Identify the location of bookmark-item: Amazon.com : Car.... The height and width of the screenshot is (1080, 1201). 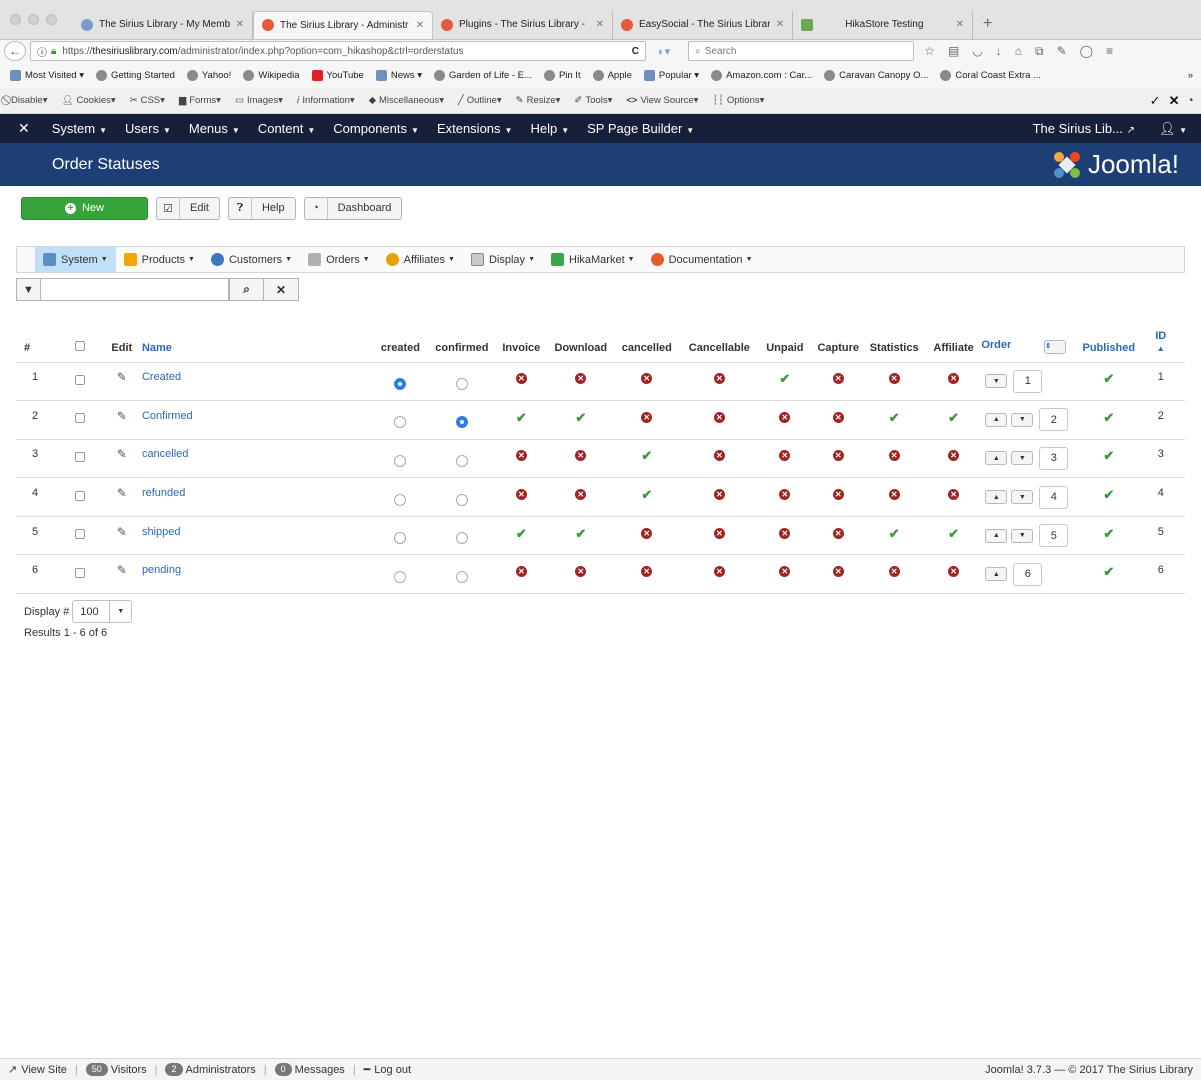
(761, 75).